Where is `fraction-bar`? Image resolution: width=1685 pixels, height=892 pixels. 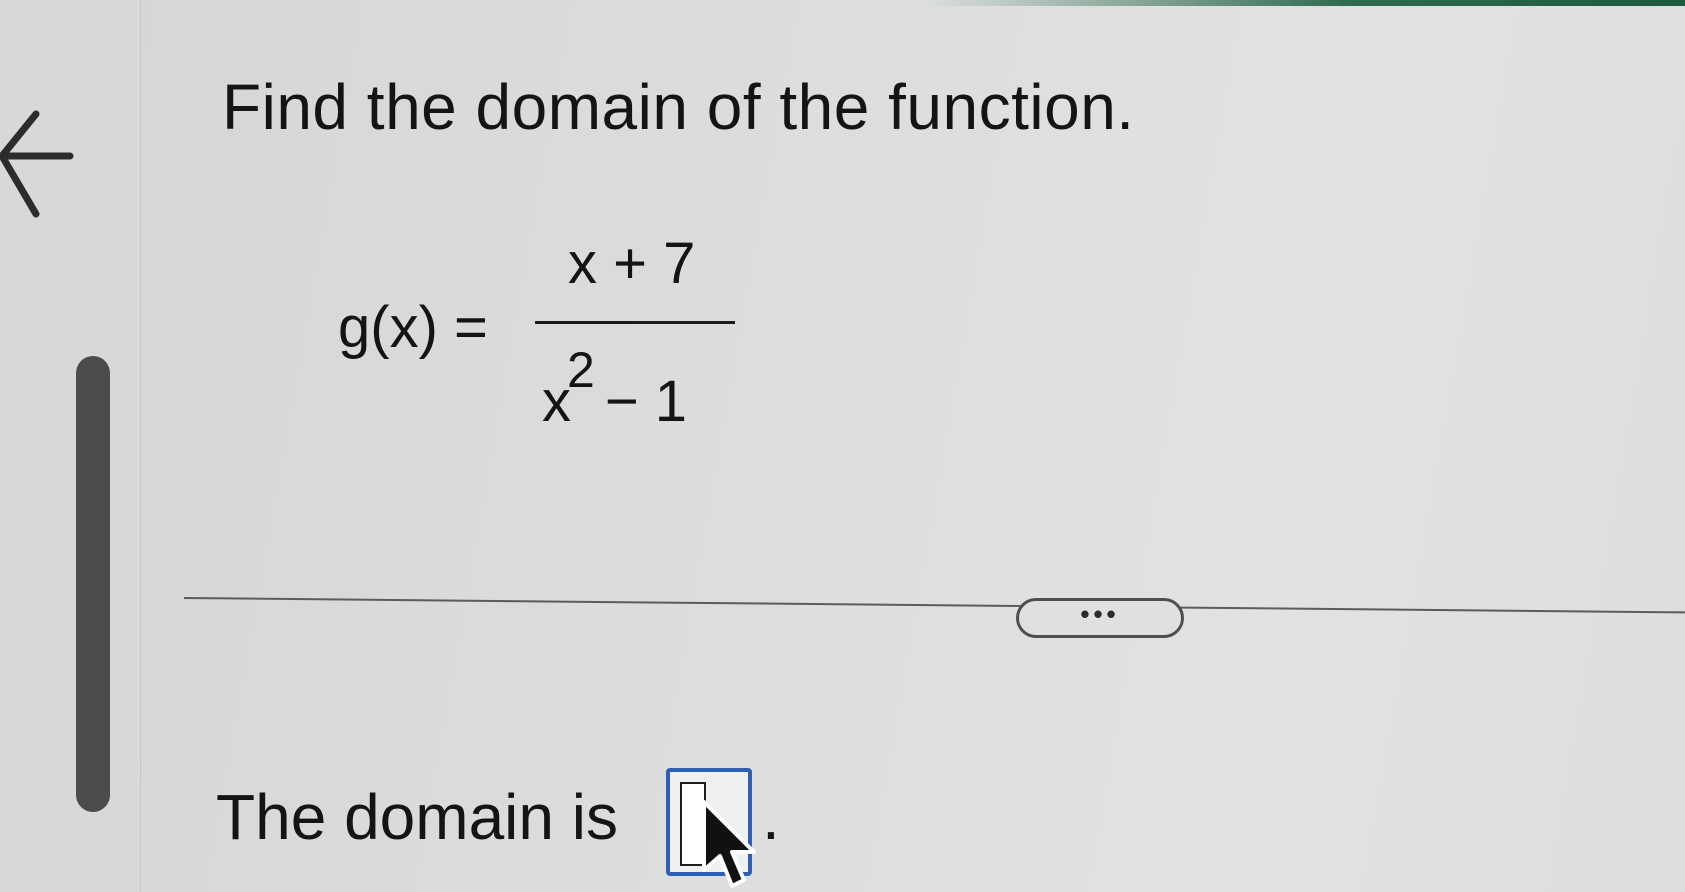
fraction-bar is located at coordinates (635, 322).